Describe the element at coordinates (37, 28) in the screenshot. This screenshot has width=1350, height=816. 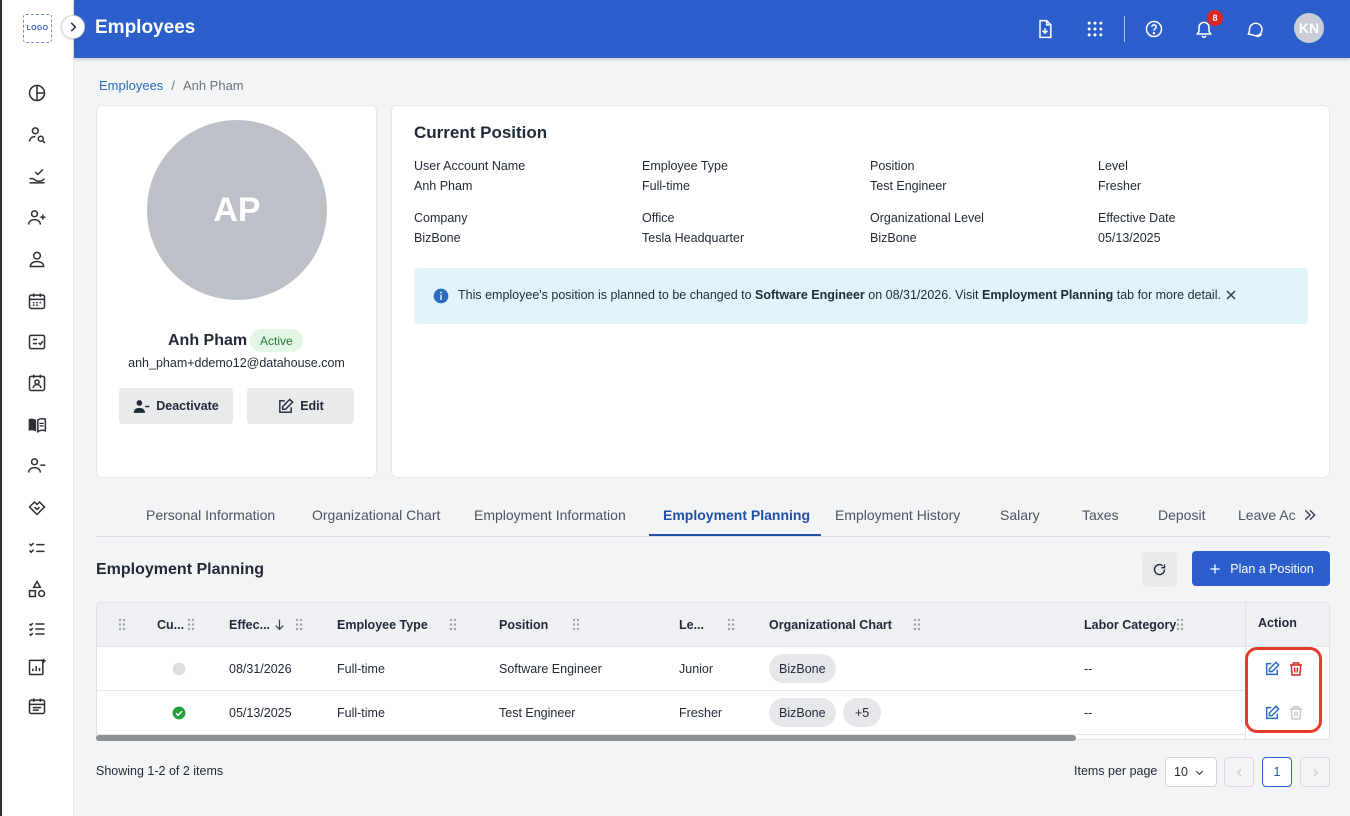
I see `app-logo: LOGO` at that location.